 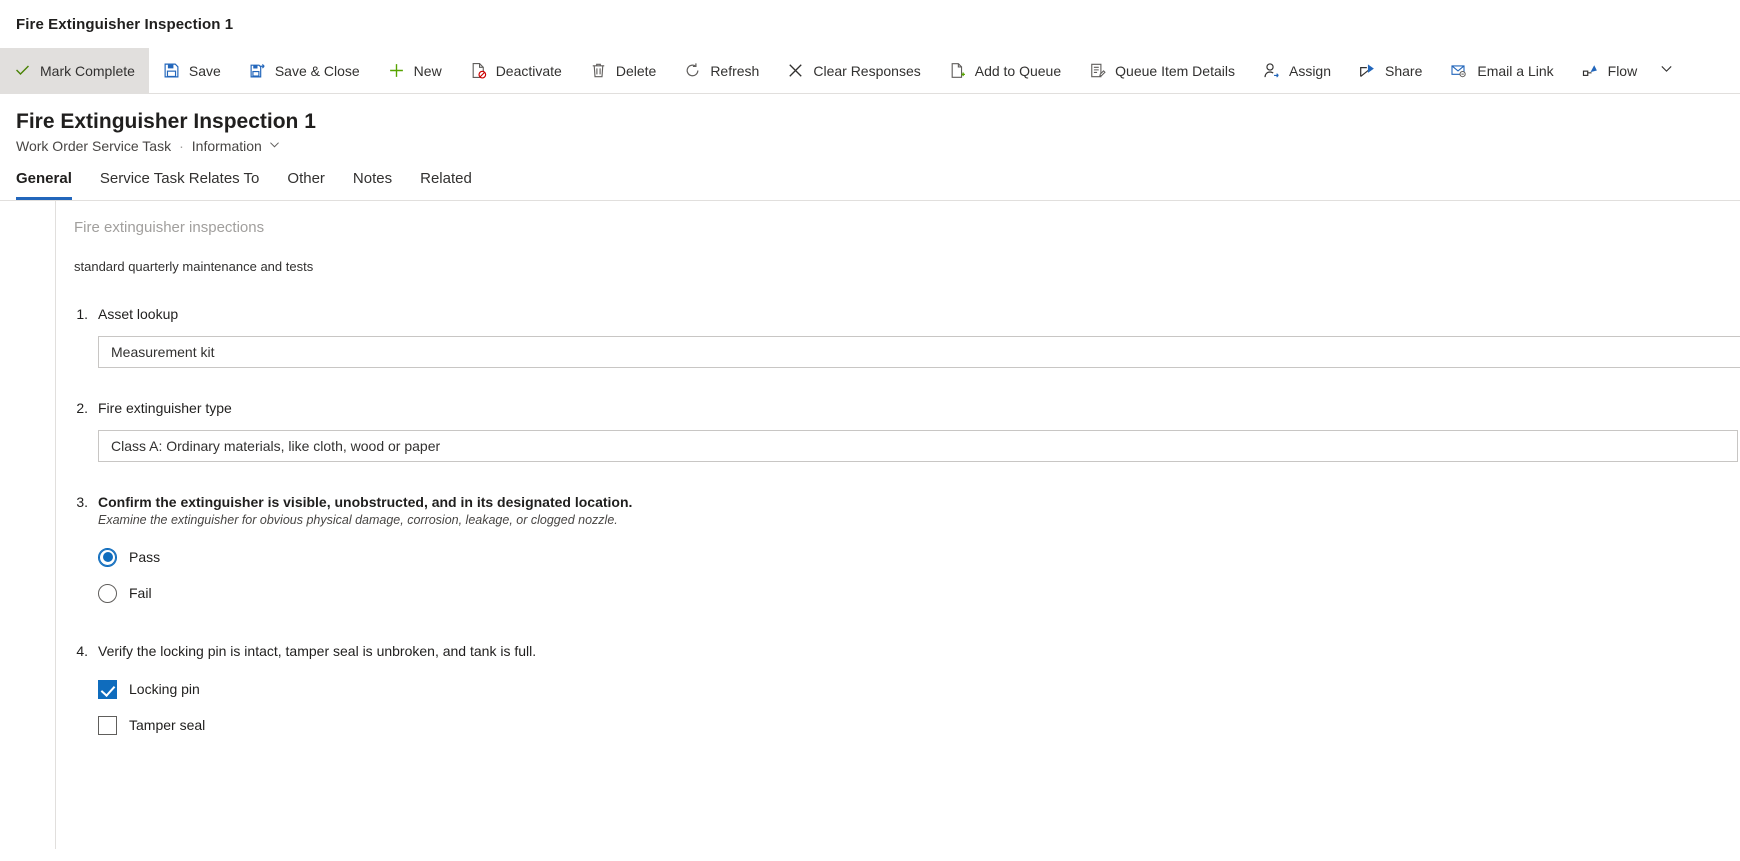 I want to click on deactivate-icon, so click(x=478, y=70).